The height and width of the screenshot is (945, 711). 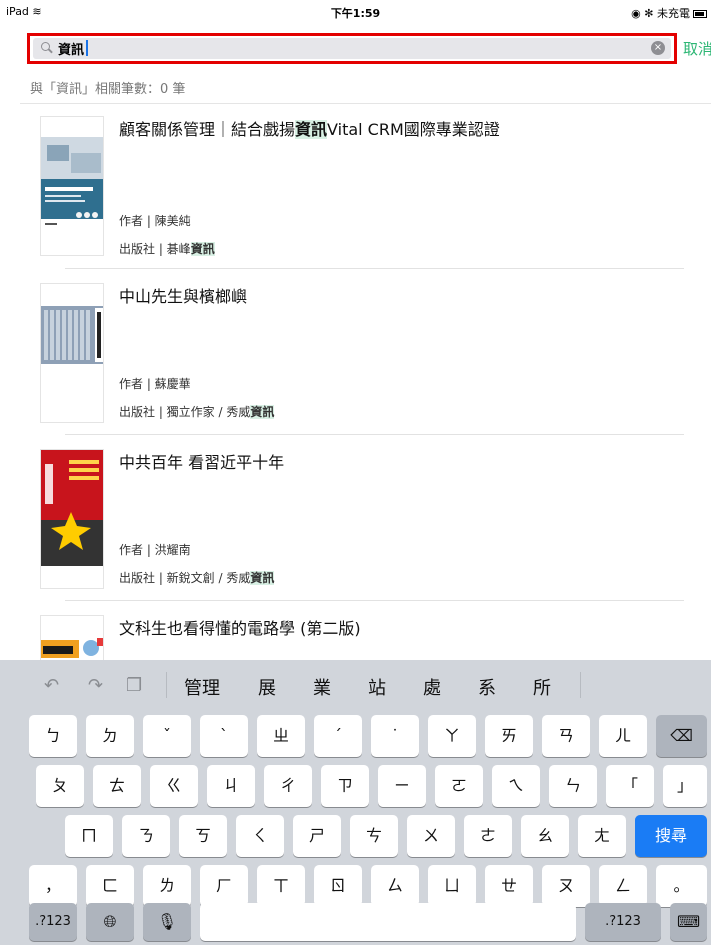 I want to click on keyboard-icon: ⌨, so click(x=688, y=921).